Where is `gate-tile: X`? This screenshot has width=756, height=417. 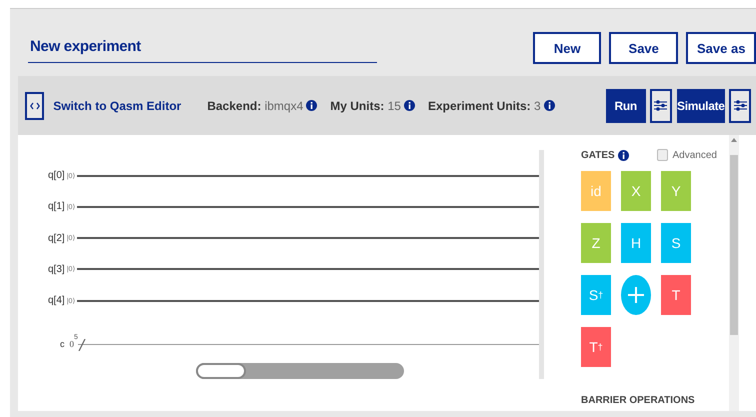
gate-tile: X is located at coordinates (636, 191).